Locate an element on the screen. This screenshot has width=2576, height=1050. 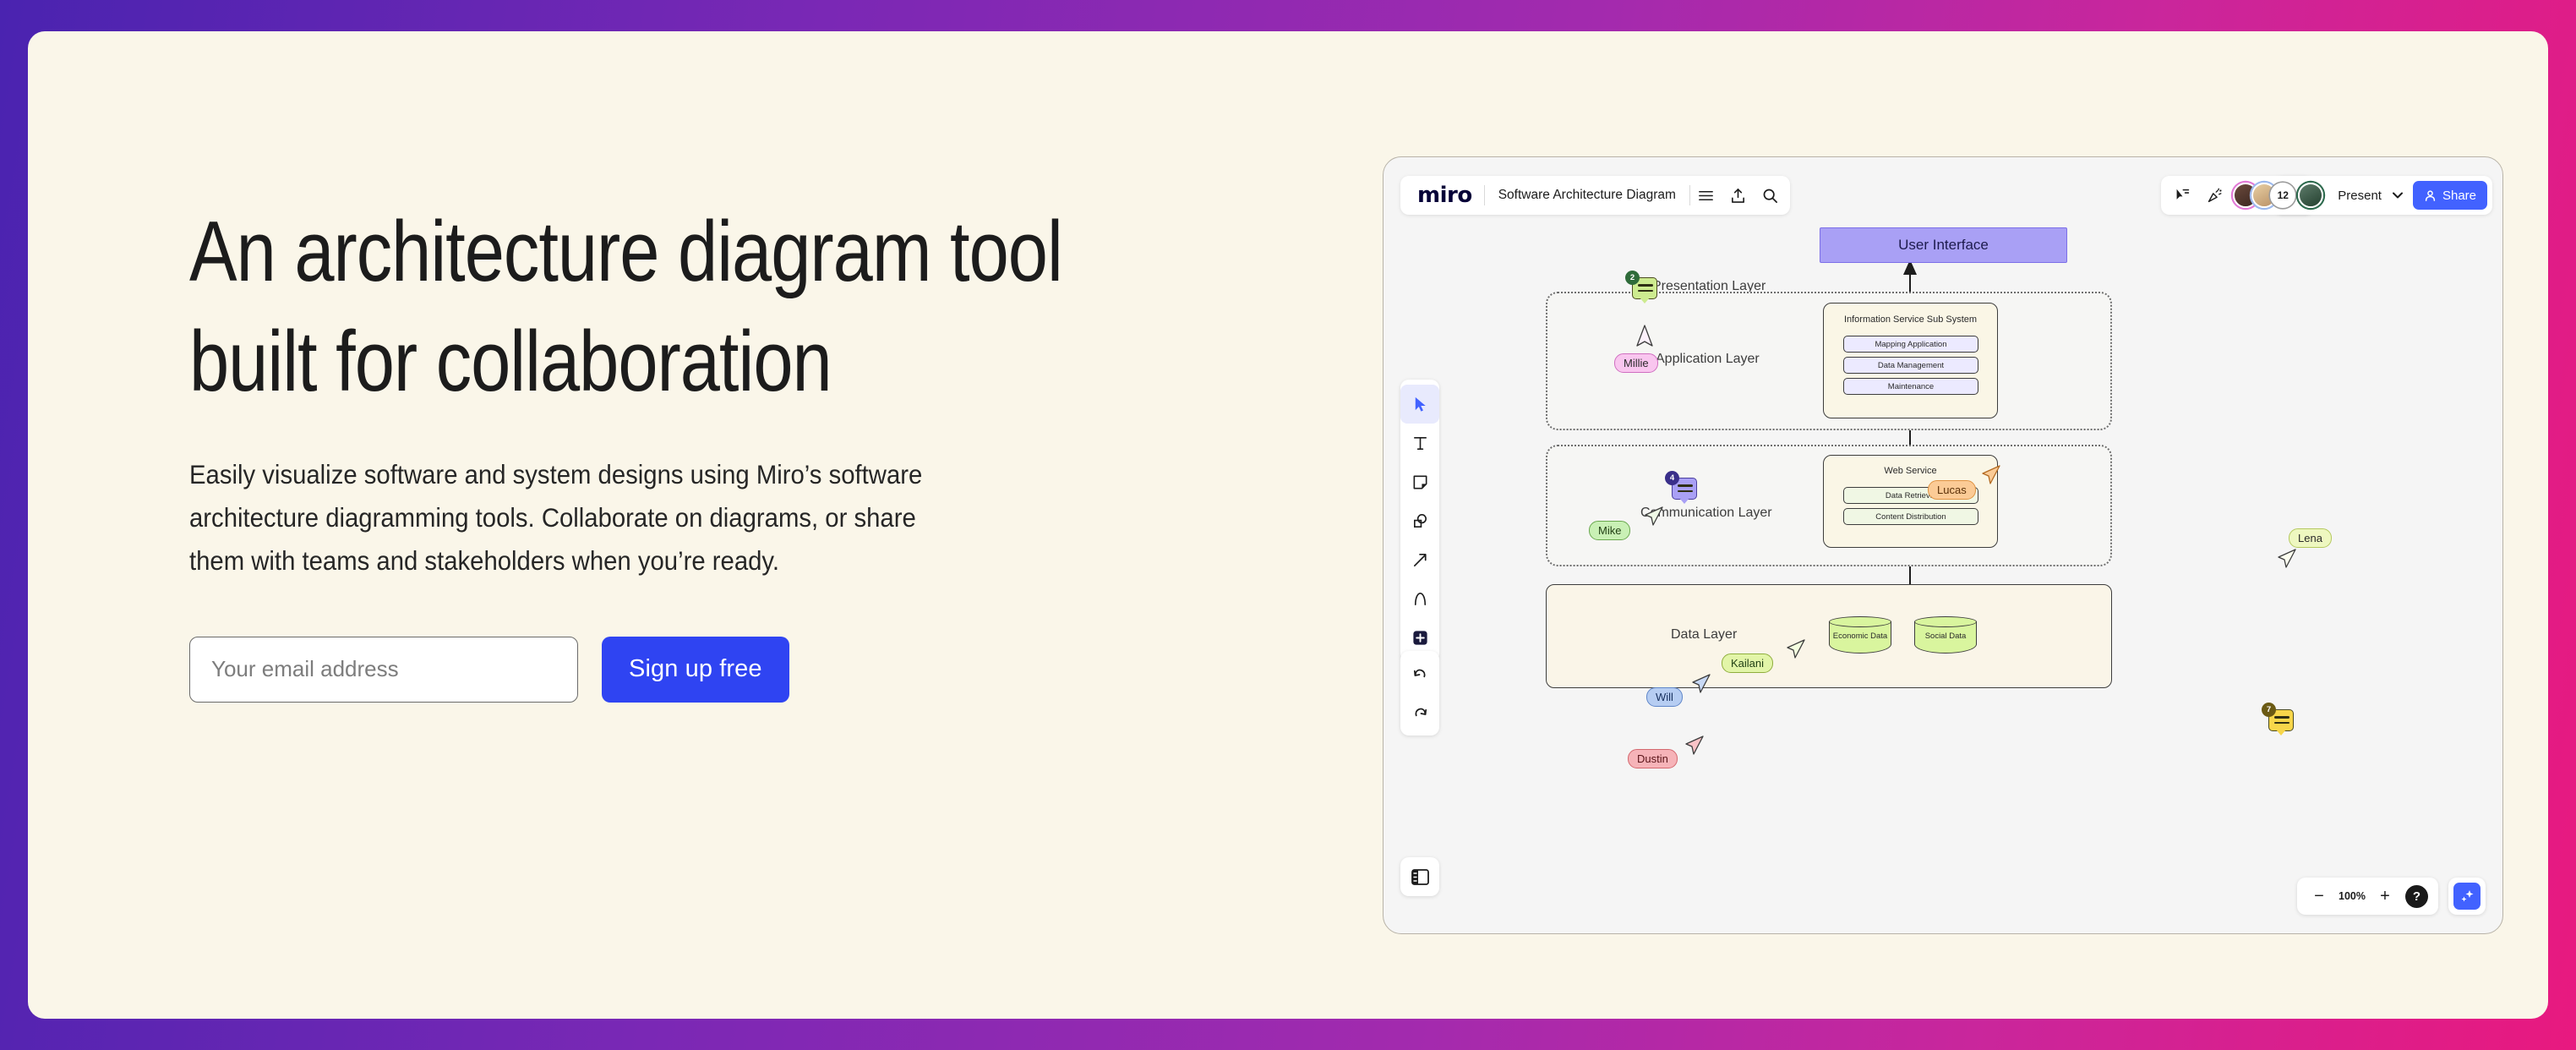
sticky-note-tool is located at coordinates (1419, 481).